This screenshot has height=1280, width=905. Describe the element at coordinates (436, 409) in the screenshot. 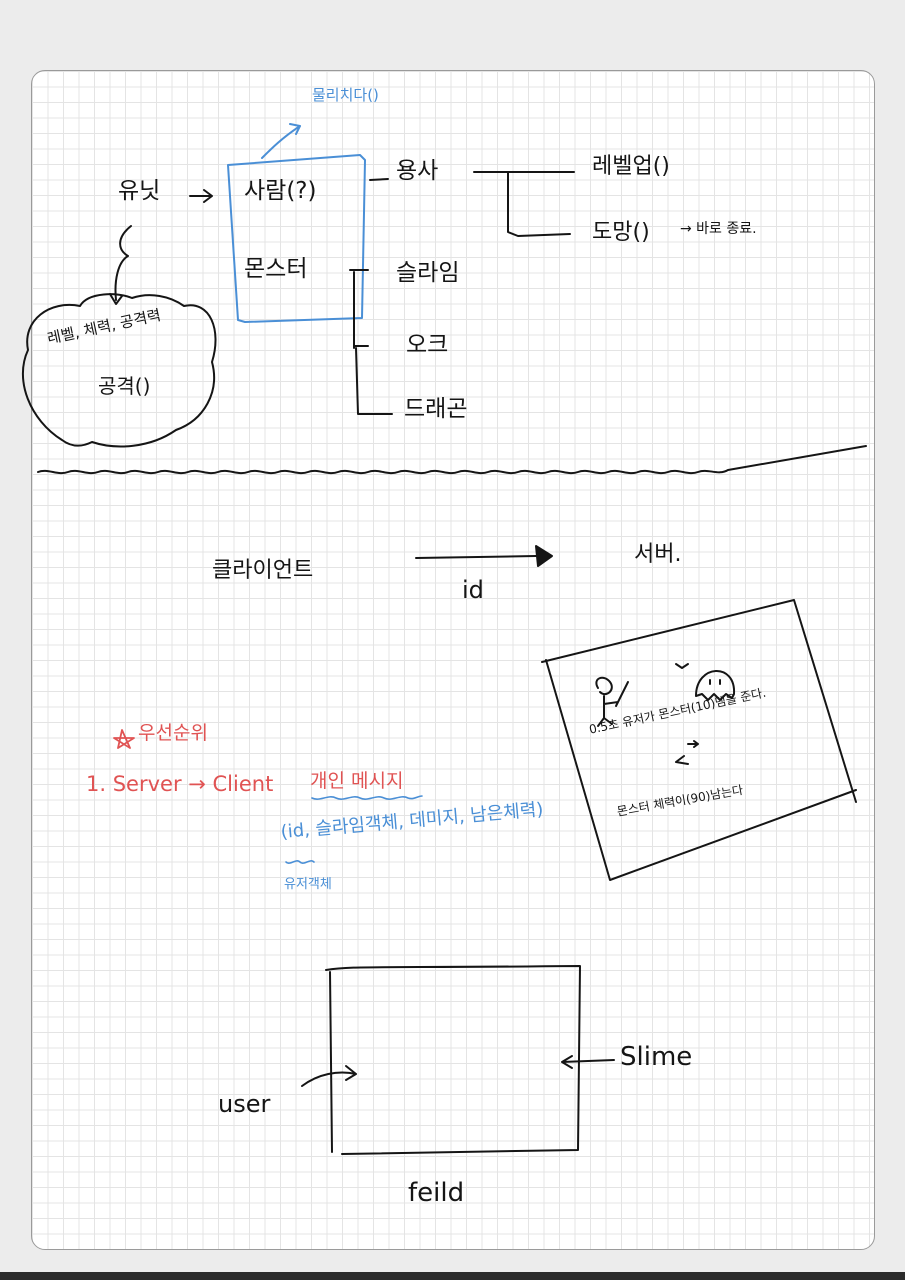

I see `dragon-label: 드래곤` at that location.